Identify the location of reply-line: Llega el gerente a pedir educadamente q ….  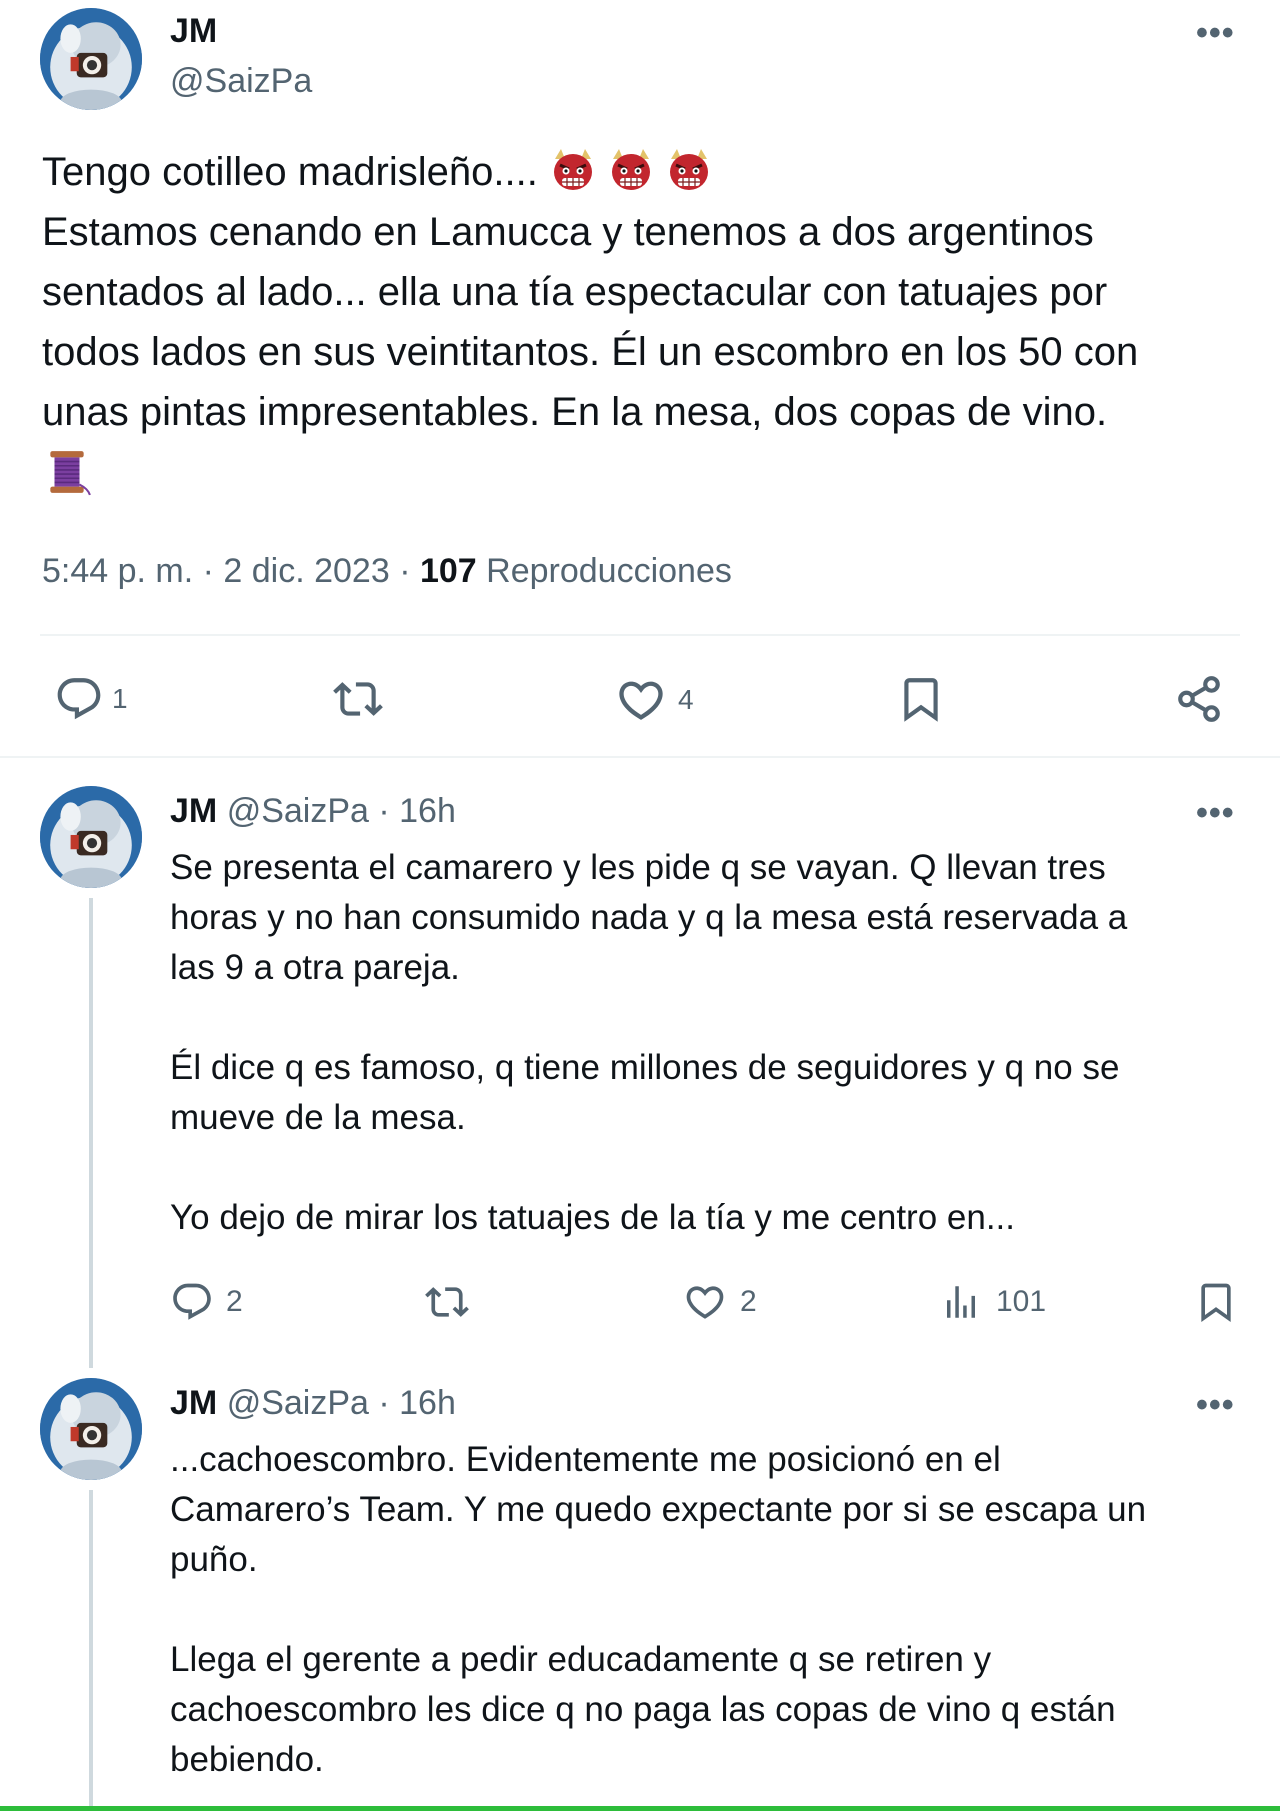
(581, 1659).